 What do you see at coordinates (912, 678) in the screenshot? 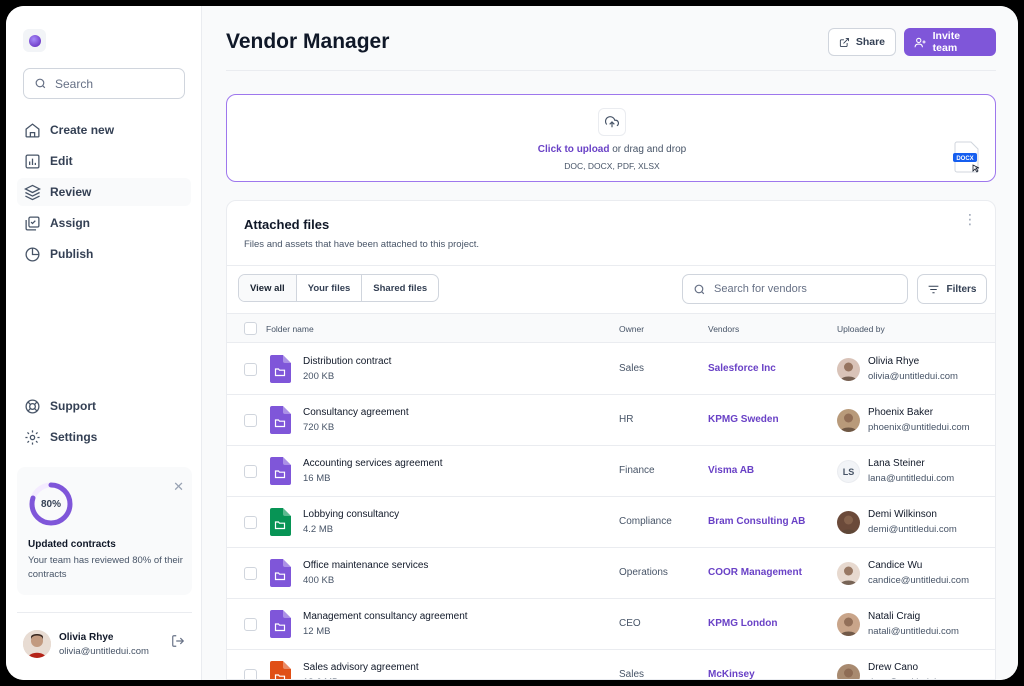
I see `uploader-email: drew@untitledui.com` at bounding box center [912, 678].